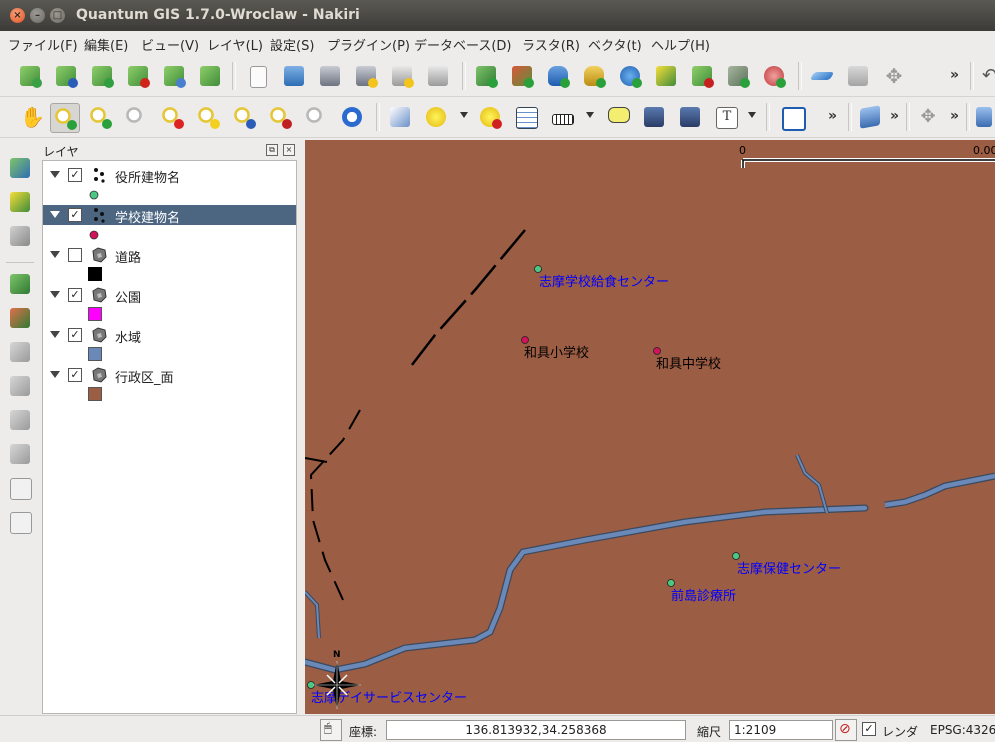 The height and width of the screenshot is (742, 995). Describe the element at coordinates (894, 76) in the screenshot. I see `move-feature-button: ✥` at that location.